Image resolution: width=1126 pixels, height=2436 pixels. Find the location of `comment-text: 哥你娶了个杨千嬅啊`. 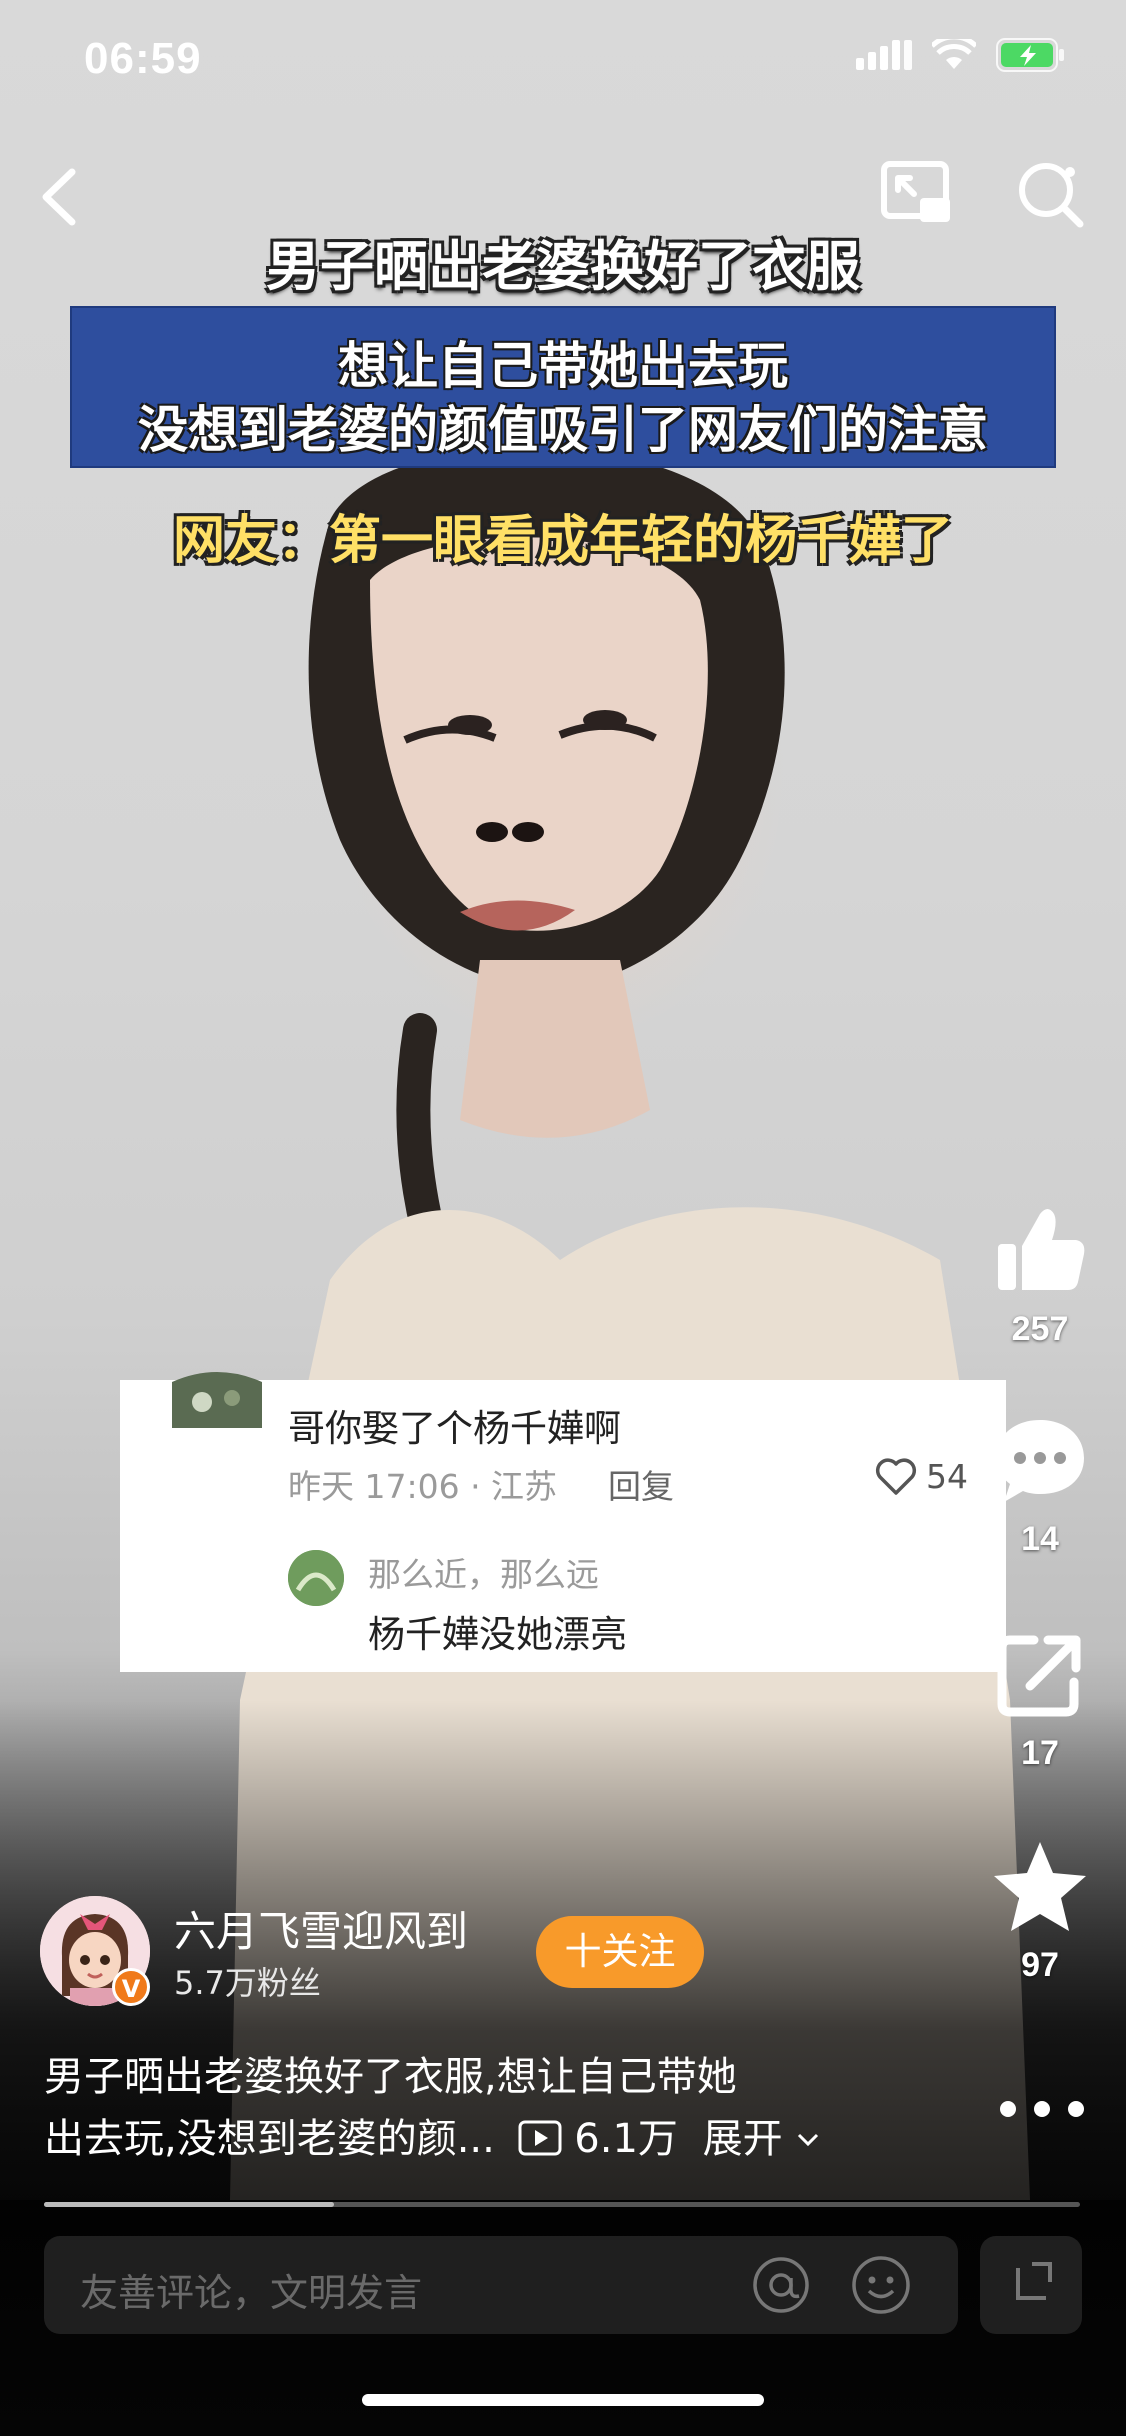

comment-text: 哥你娶了个杨千嬅啊 is located at coordinates (454, 1428).